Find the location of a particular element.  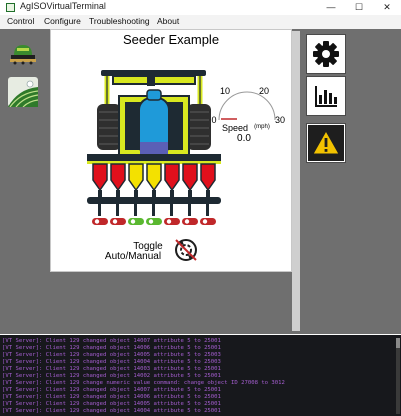

menu-bar: Control Configure Troubleshooting About is located at coordinates (200, 22).